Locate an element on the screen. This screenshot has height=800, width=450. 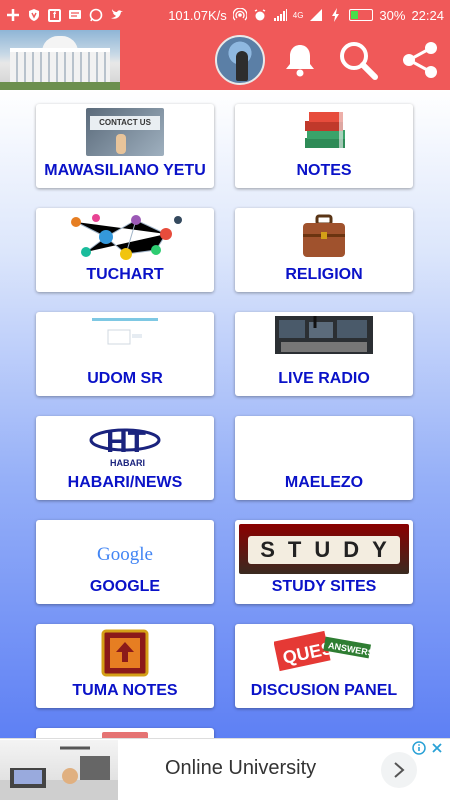
tile-study-sites: STUDY STUDY SITES is located at coordinates (324, 562).